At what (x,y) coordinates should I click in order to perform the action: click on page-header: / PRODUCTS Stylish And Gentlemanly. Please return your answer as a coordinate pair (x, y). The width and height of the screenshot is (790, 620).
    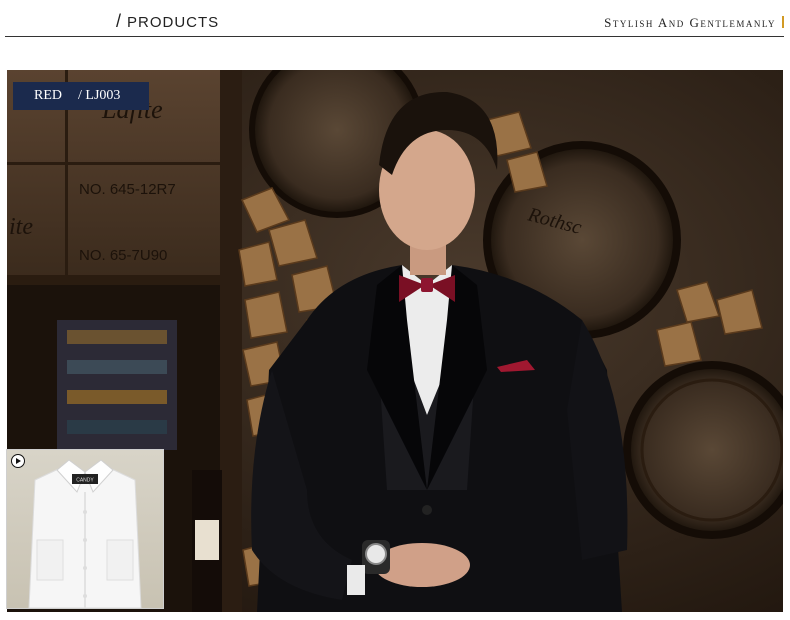
    Looking at the image, I should click on (395, 20).